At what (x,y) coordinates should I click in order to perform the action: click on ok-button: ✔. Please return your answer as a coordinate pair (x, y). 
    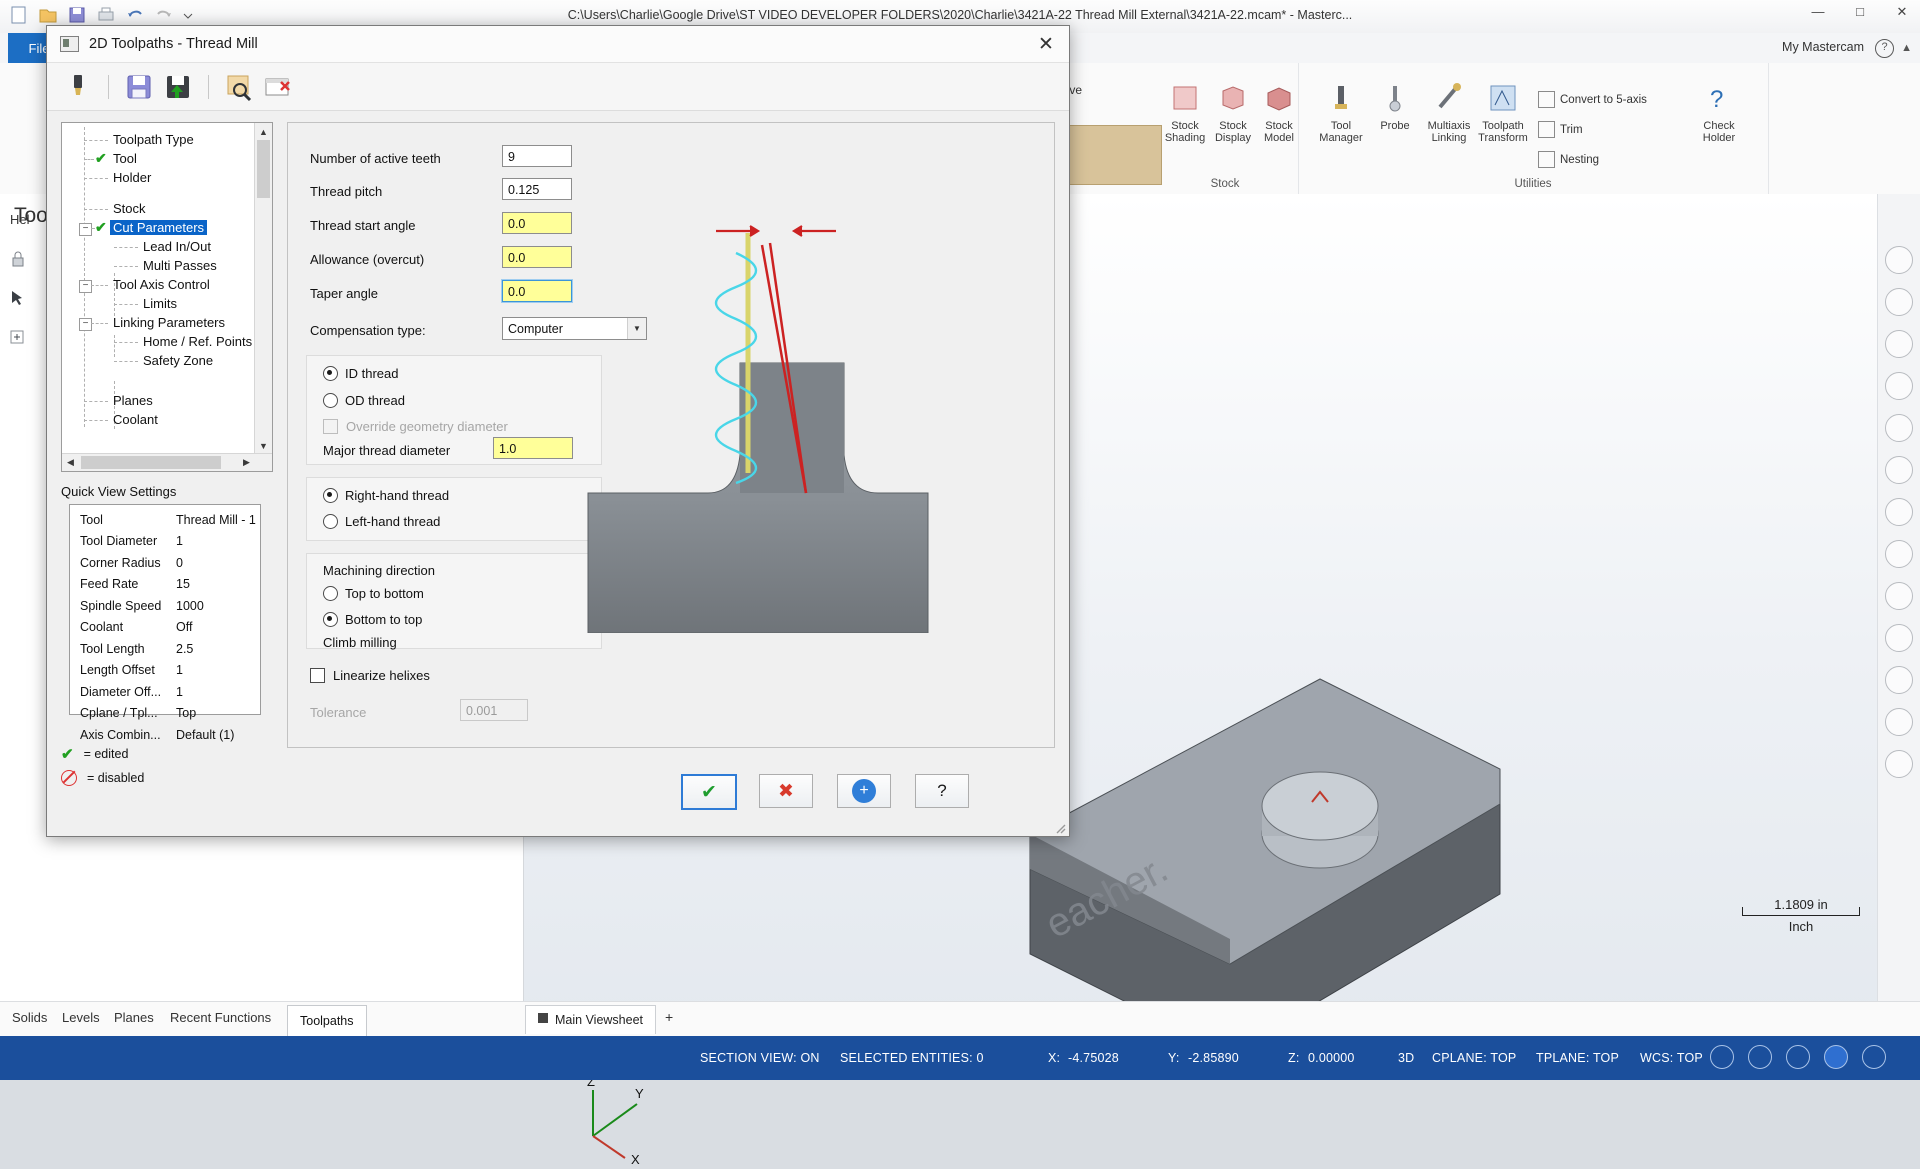
    Looking at the image, I should click on (709, 792).